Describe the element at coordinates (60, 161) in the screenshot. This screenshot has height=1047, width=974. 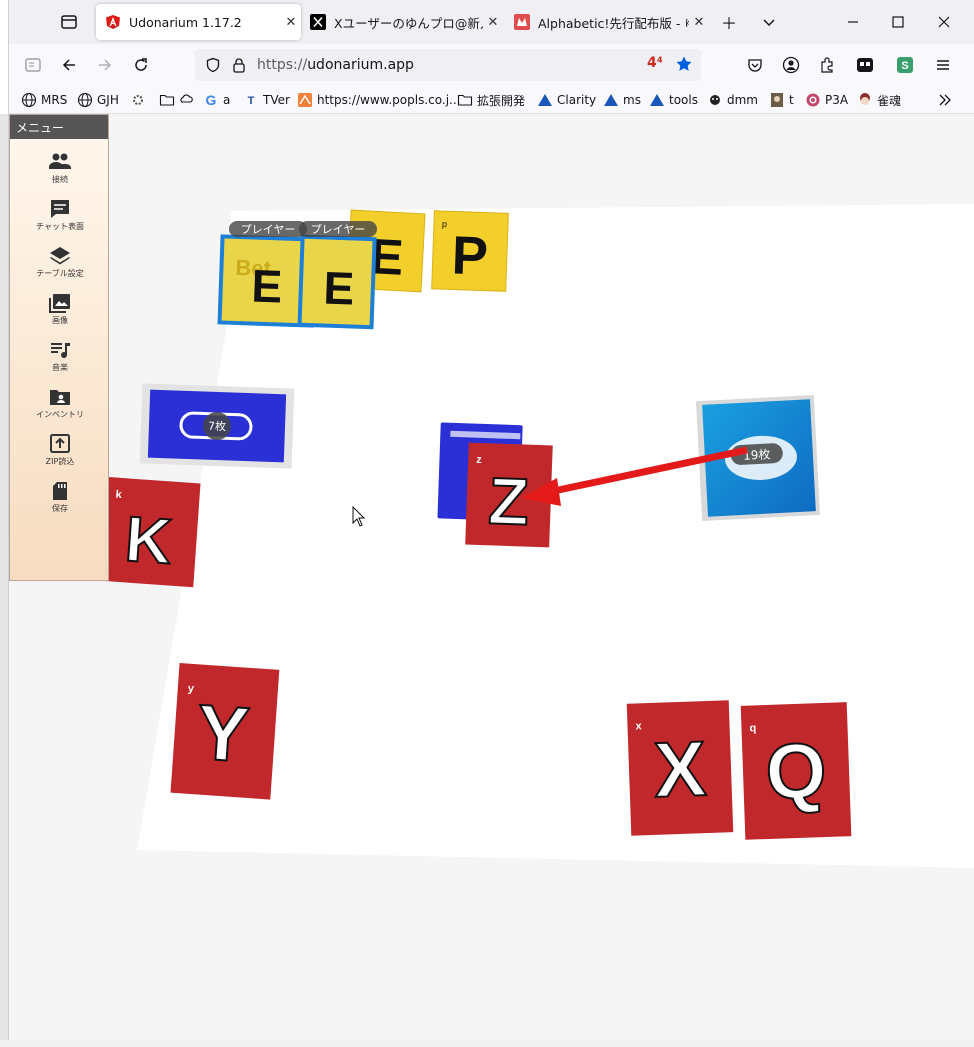
I see `people-icon` at that location.